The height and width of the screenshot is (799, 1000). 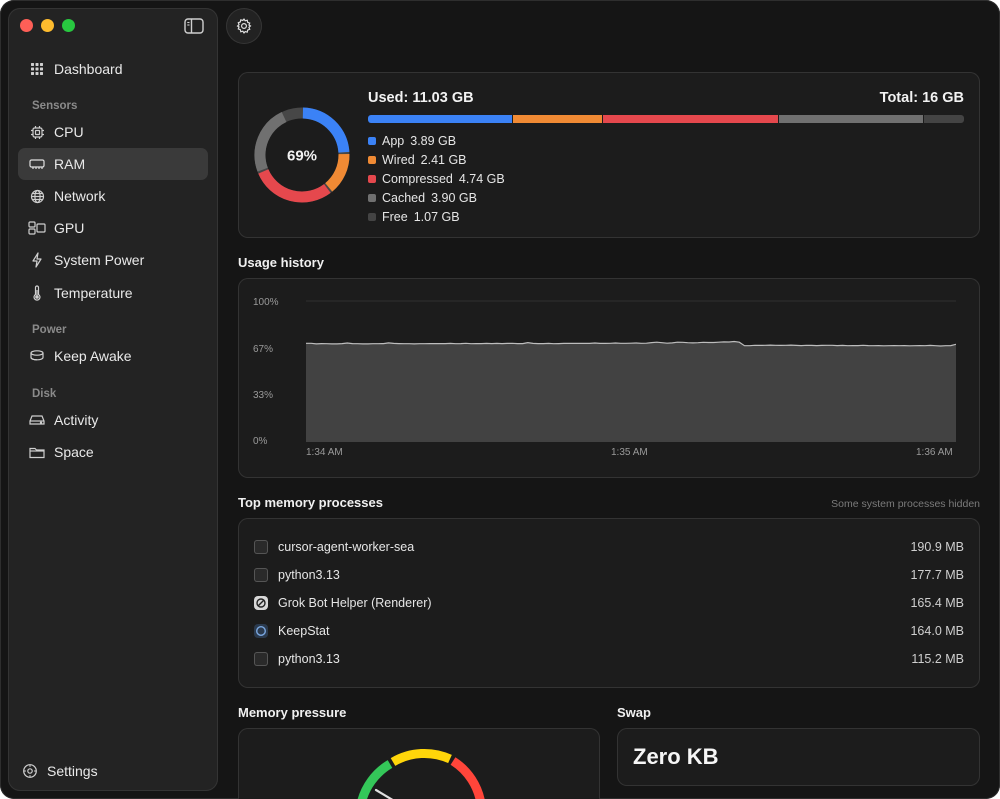 I want to click on legend-compressed: Compressed 4.74 GB, so click(x=436, y=178).